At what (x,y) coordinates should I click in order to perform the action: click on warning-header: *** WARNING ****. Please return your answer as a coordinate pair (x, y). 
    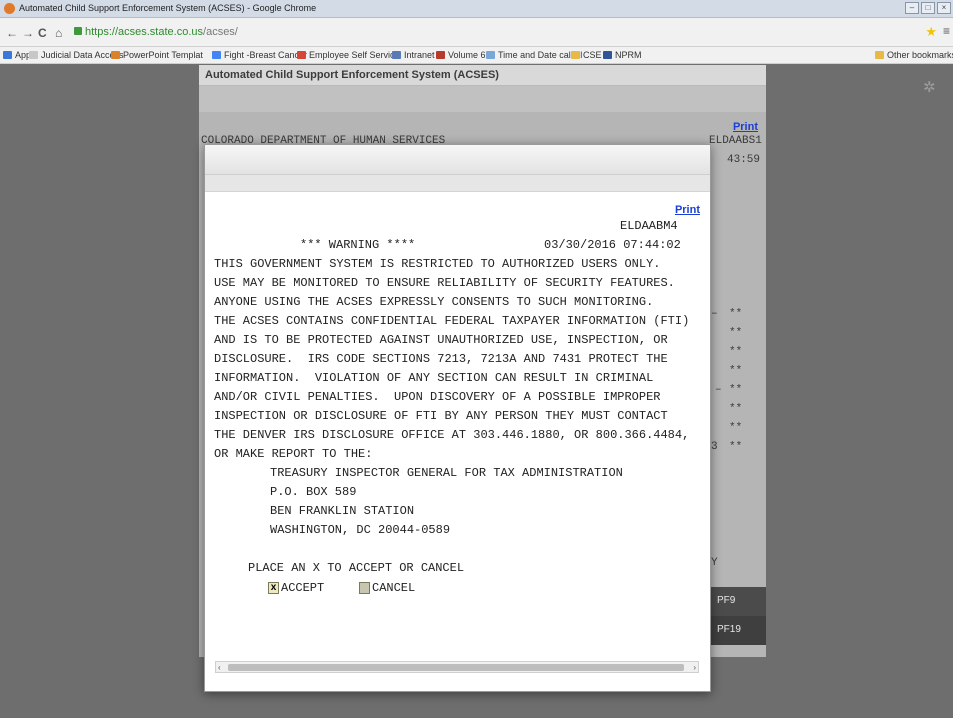
    Looking at the image, I should click on (358, 245).